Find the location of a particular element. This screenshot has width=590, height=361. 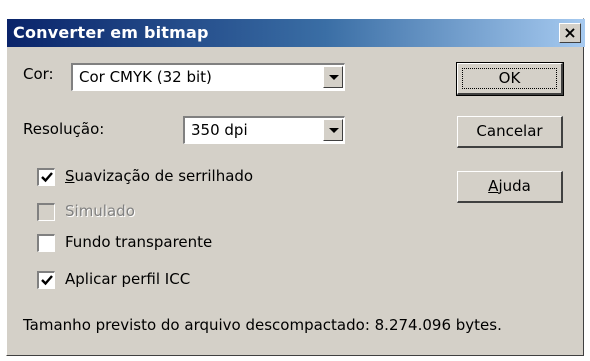

help-button: Ajuda is located at coordinates (510, 187).